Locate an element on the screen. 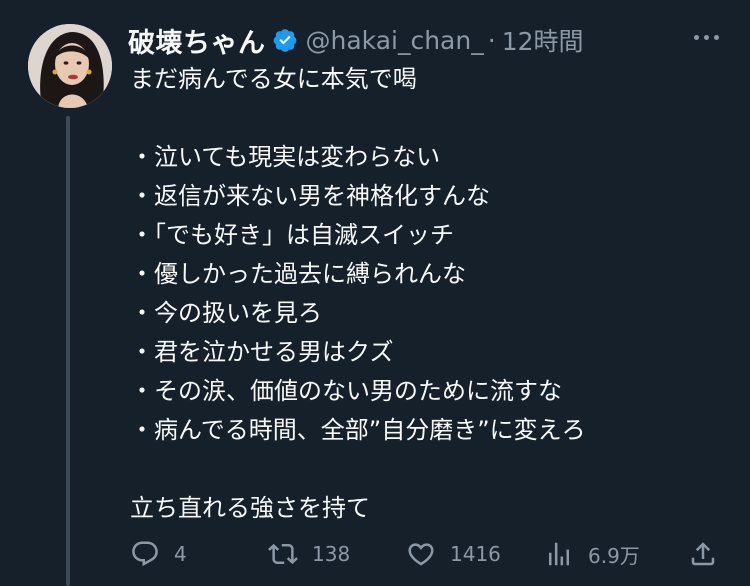 The width and height of the screenshot is (750, 586). retweet-button: 138 is located at coordinates (309, 554).